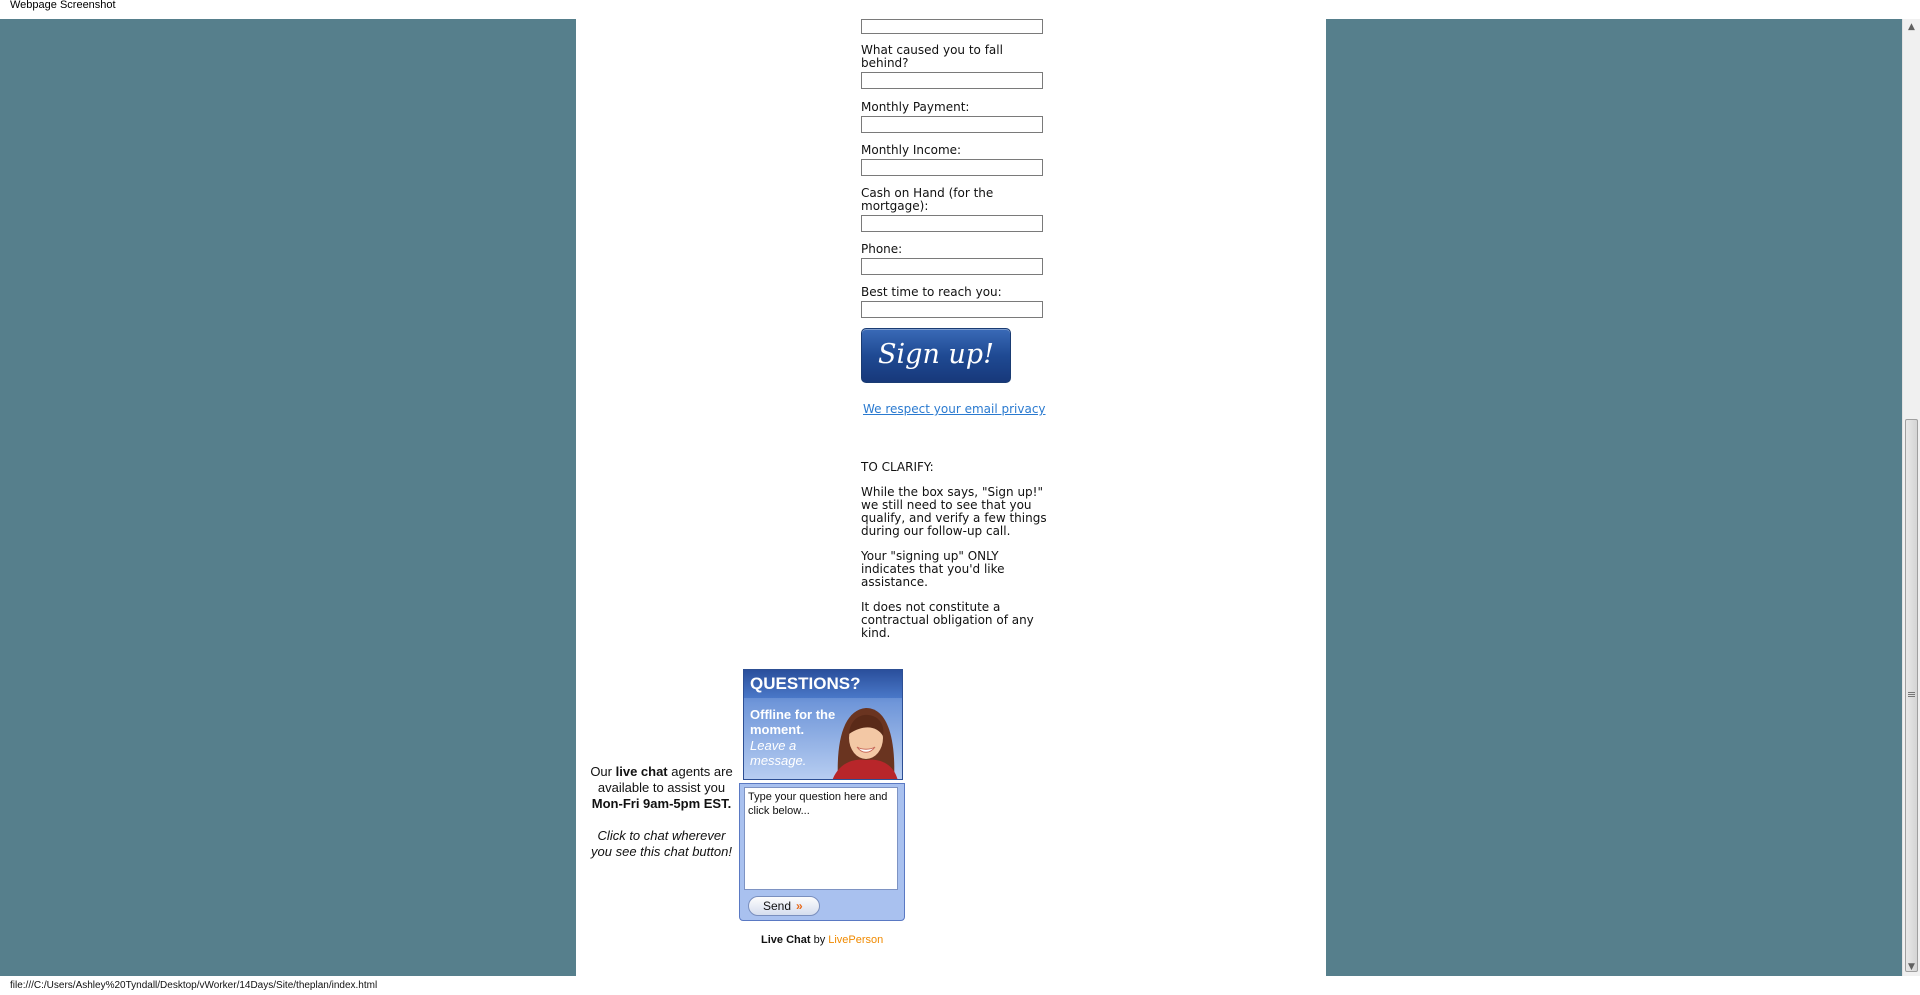 Image resolution: width=1920 pixels, height=995 pixels. I want to click on form-field-cause: What caused you to fall behind?, so click(952, 66).